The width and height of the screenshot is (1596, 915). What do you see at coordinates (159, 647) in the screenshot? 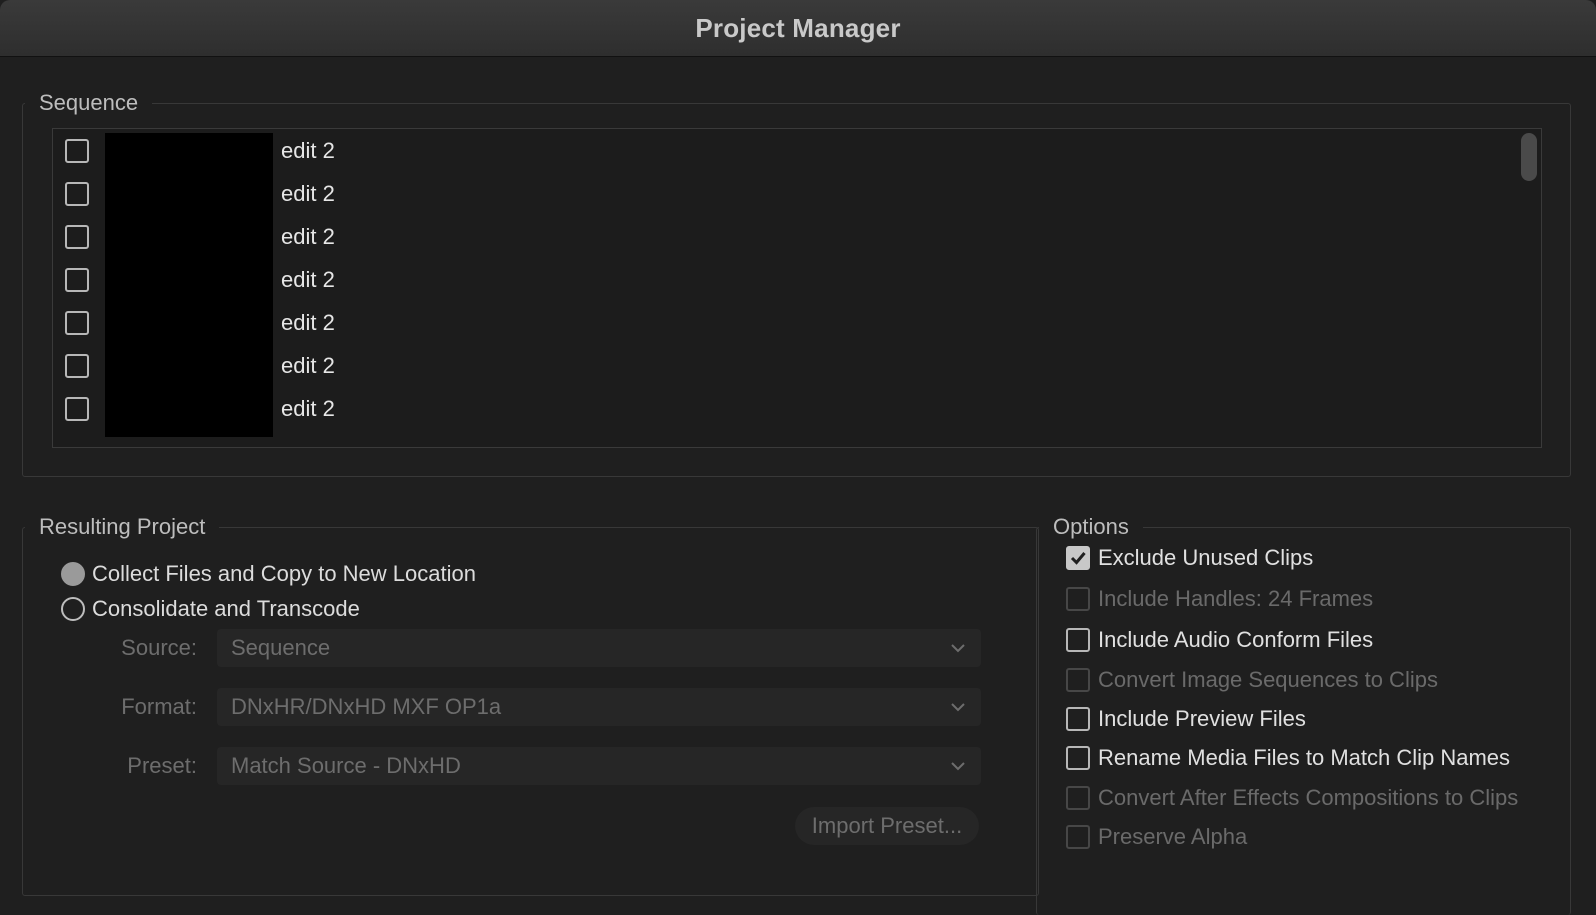
I see `source-label: Source:` at bounding box center [159, 647].